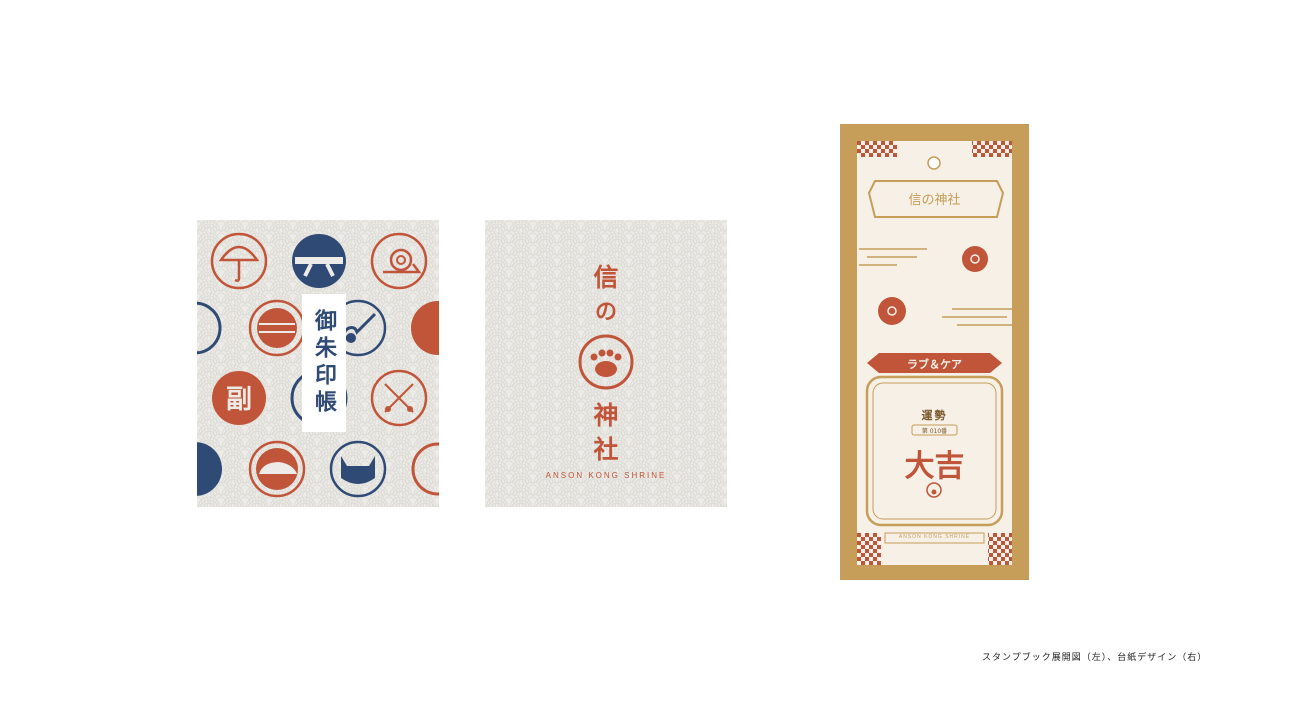  What do you see at coordinates (209, 328) in the screenshot?
I see `navy-ring-left` at bounding box center [209, 328].